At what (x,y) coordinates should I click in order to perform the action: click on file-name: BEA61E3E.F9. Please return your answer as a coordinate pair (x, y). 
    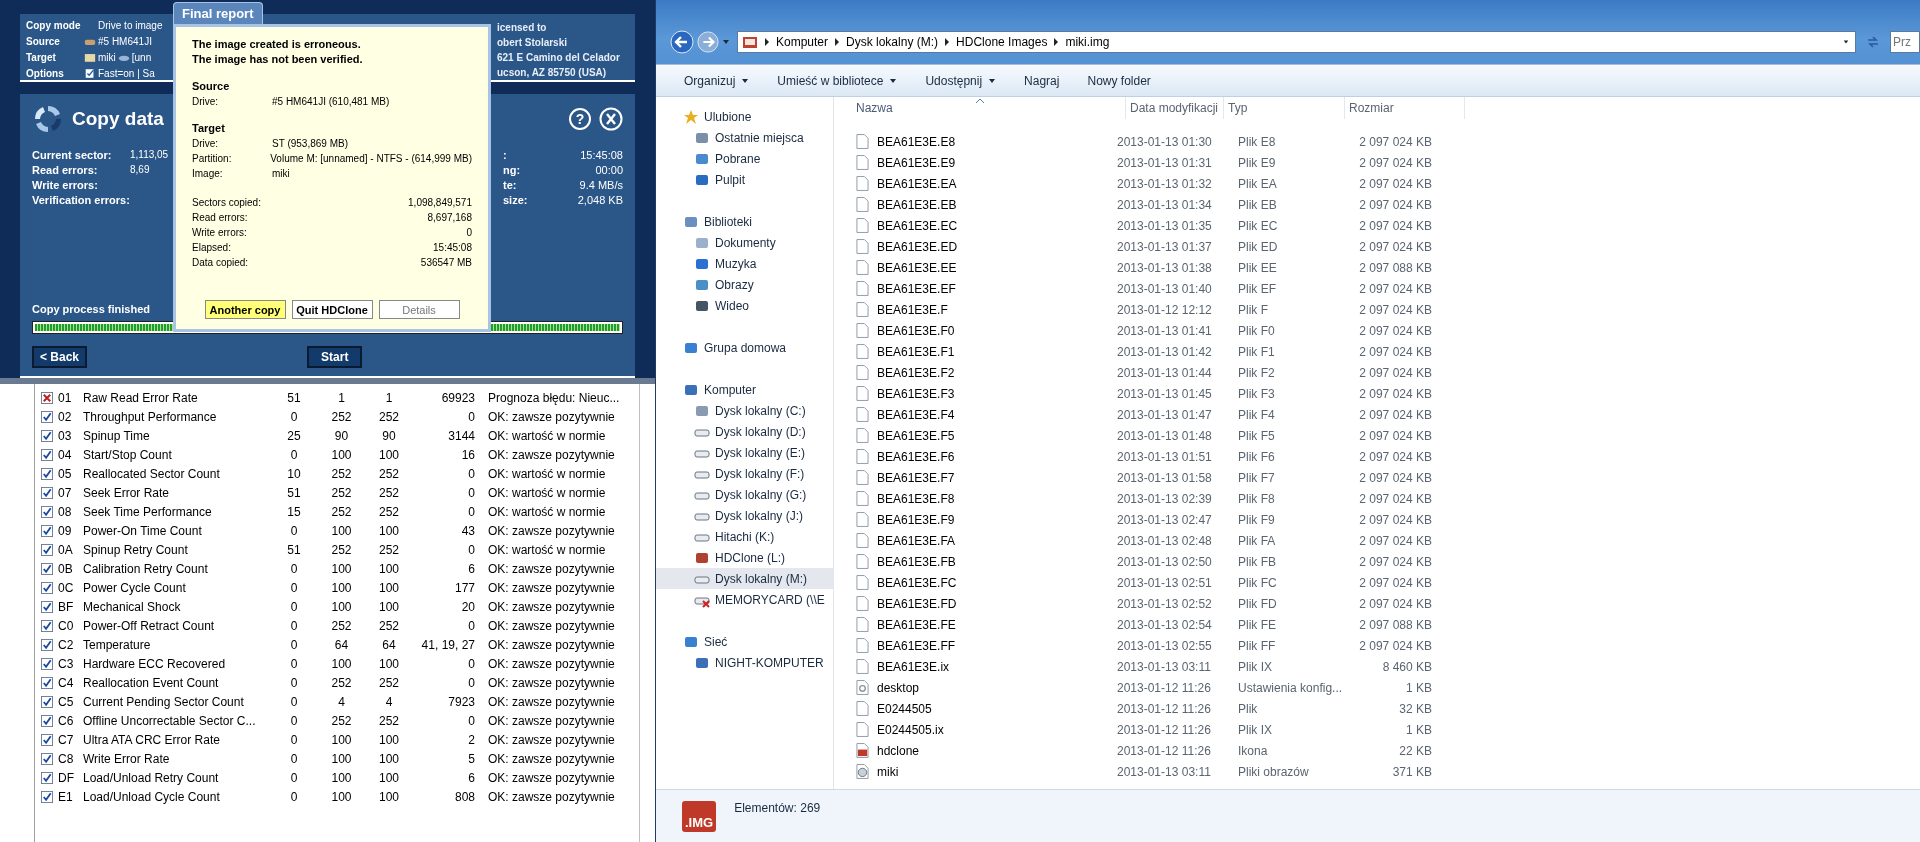
    Looking at the image, I should click on (997, 519).